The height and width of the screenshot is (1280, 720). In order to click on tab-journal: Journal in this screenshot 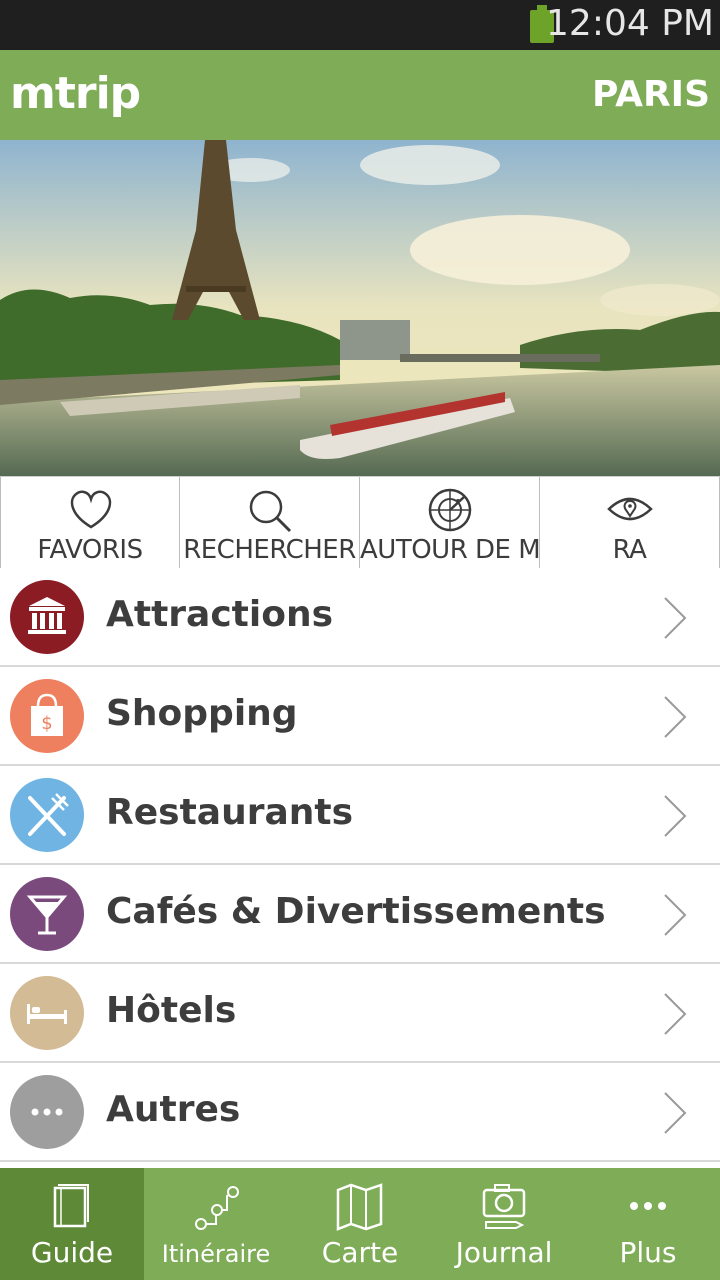, I will do `click(504, 1224)`.